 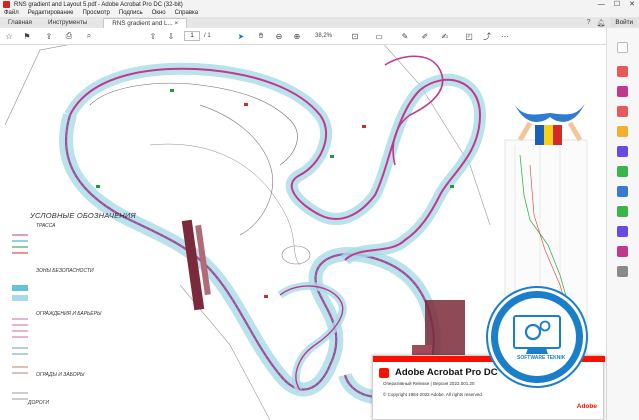 What do you see at coordinates (131, 13) in the screenshot?
I see `menu-sign: Подпись` at bounding box center [131, 13].